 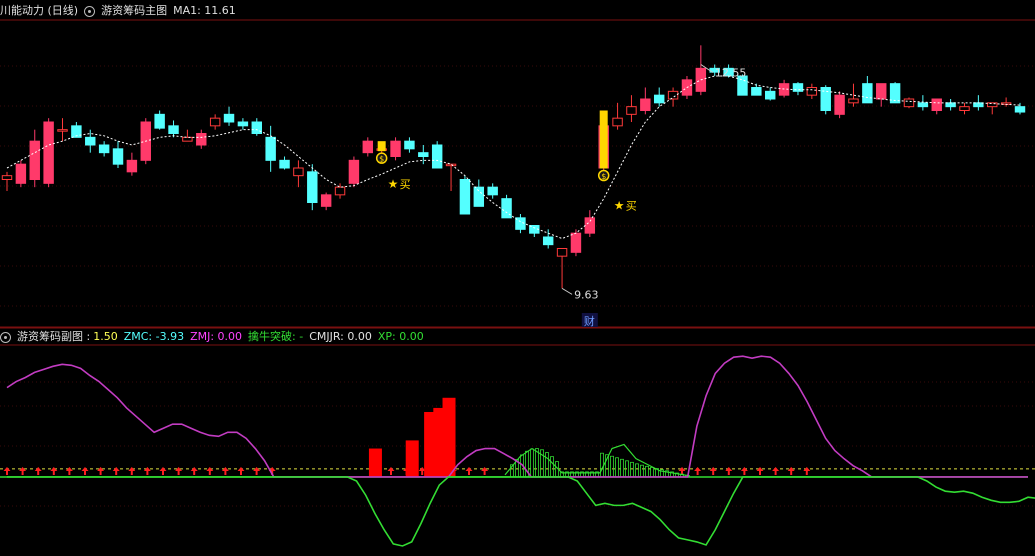 What do you see at coordinates (567, 291) in the screenshot?
I see `low-arrow` at bounding box center [567, 291].